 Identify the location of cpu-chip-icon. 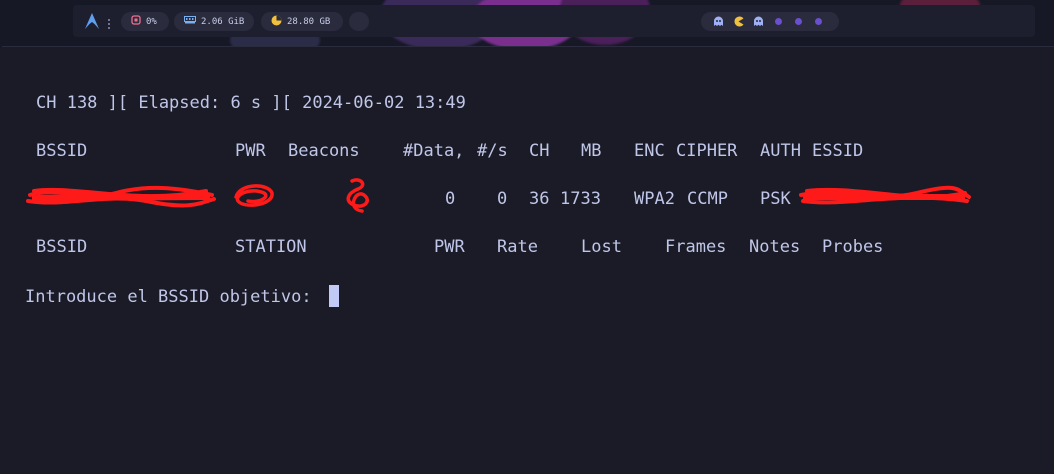
(136, 21).